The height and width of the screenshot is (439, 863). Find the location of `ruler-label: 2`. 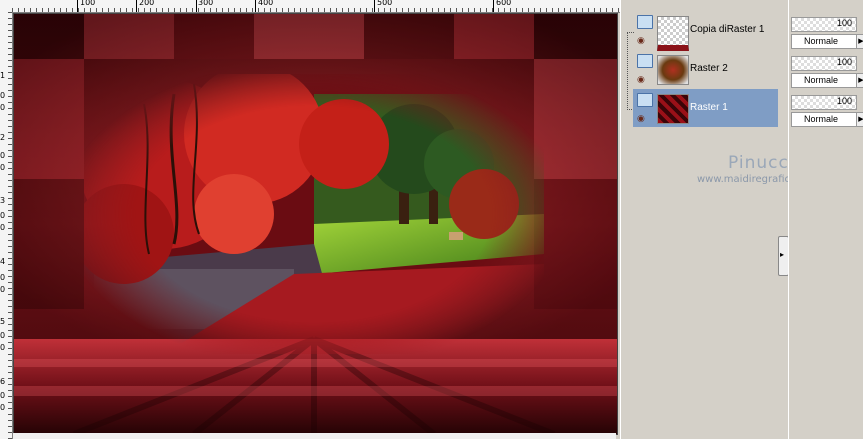

ruler-label: 2 is located at coordinates (3, 137).